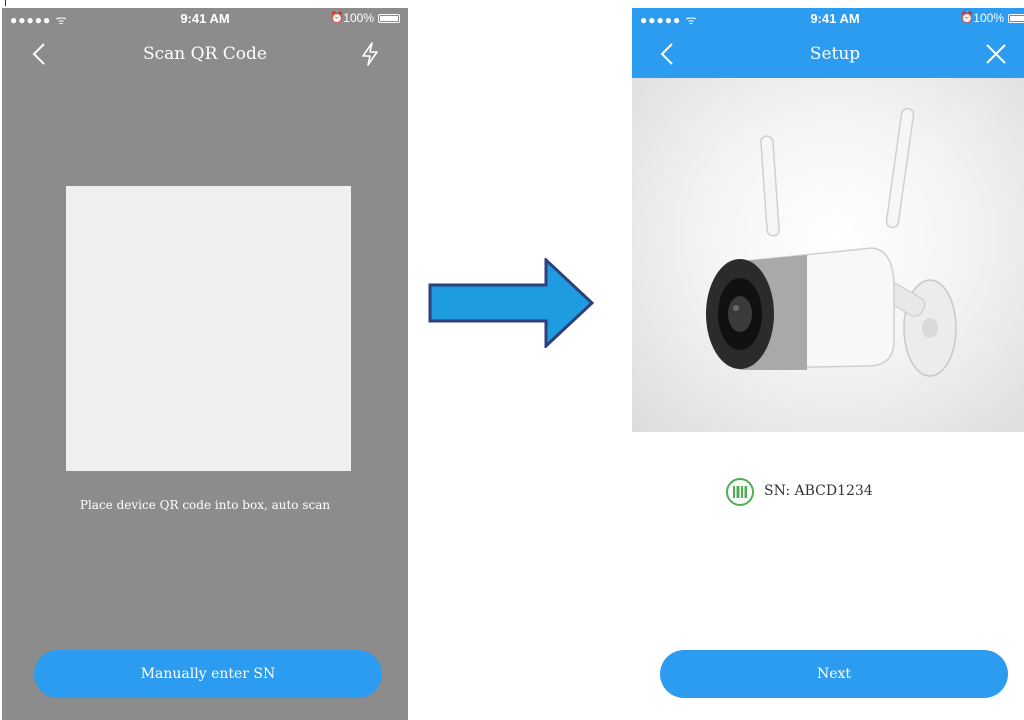 This screenshot has height=720, width=1024. Describe the element at coordinates (208, 674) in the screenshot. I see `manually-enter-sn-button: Manually enter SN` at that location.